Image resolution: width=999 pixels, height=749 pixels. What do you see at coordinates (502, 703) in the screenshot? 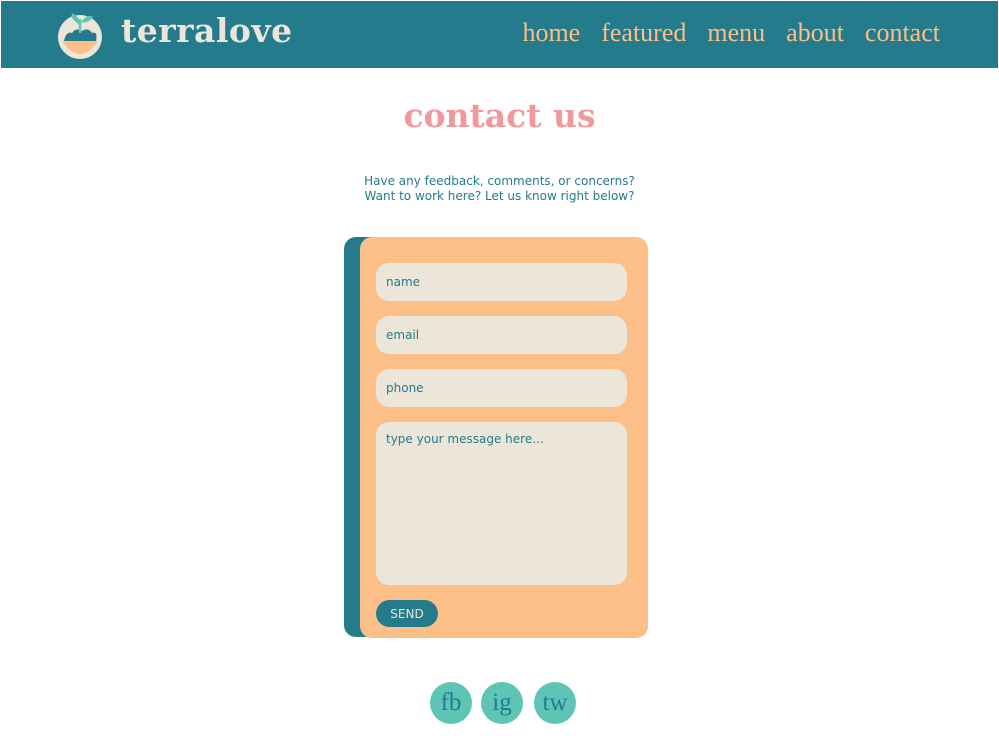
I see `instagram-link: ig` at bounding box center [502, 703].